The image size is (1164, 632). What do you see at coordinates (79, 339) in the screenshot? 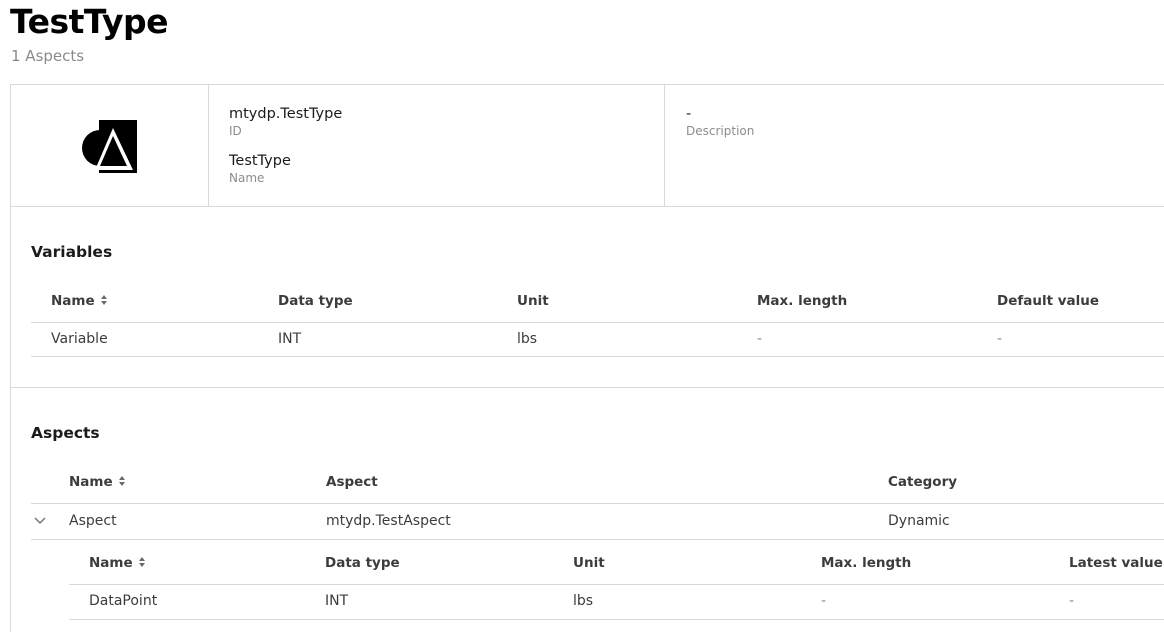
I see `variable-row-name: Variable` at bounding box center [79, 339].